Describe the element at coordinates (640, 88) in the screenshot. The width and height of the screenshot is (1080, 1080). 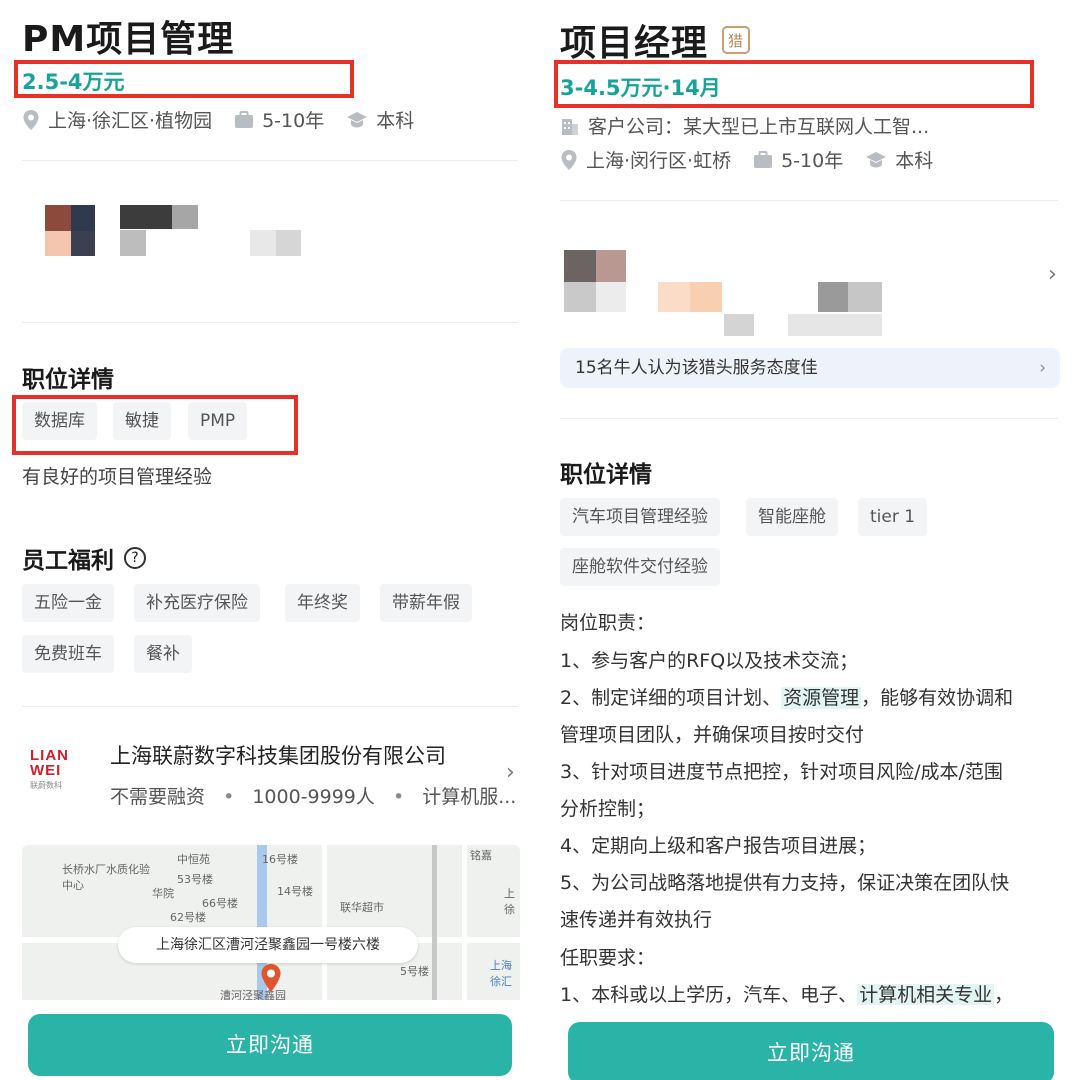
I see `salary: 3-4.5万元·14月` at that location.